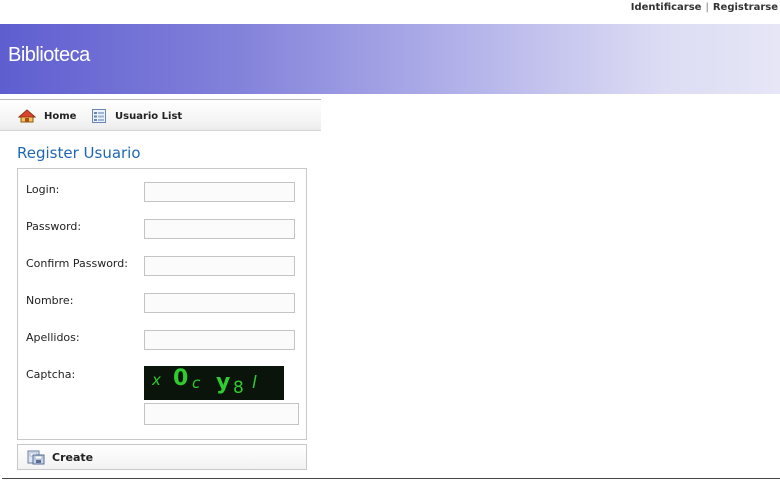 The height and width of the screenshot is (484, 780). Describe the element at coordinates (745, 7) in the screenshot. I see `register-link: Registrarse` at that location.